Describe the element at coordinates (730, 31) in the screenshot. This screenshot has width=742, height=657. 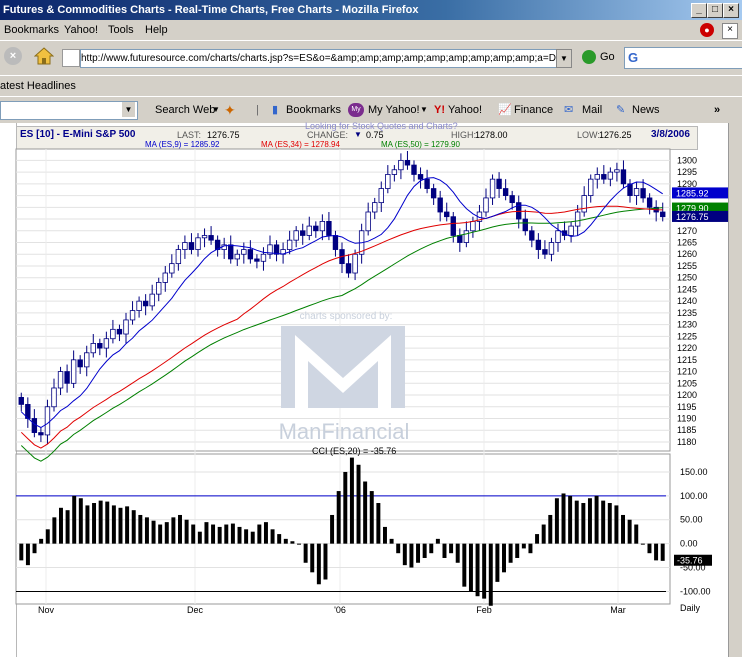
I see `tab-close-icon: ×` at that location.